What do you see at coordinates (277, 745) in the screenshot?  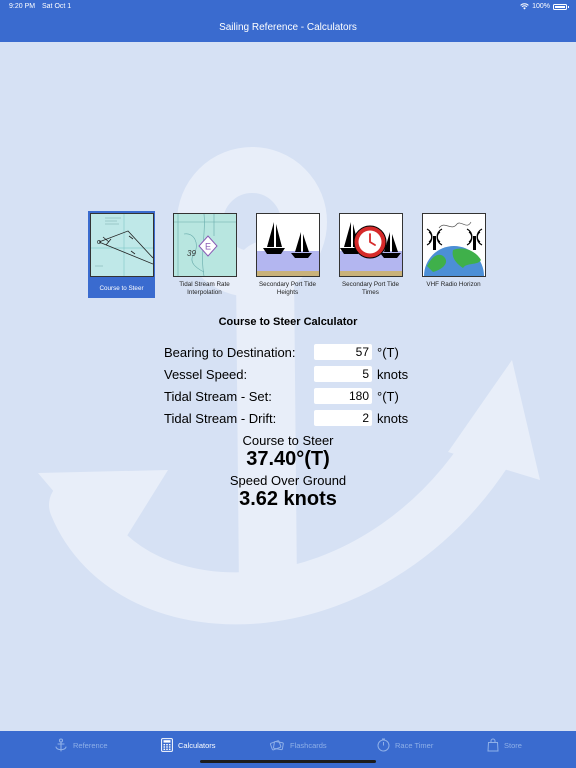 I see `flashcards-icon` at bounding box center [277, 745].